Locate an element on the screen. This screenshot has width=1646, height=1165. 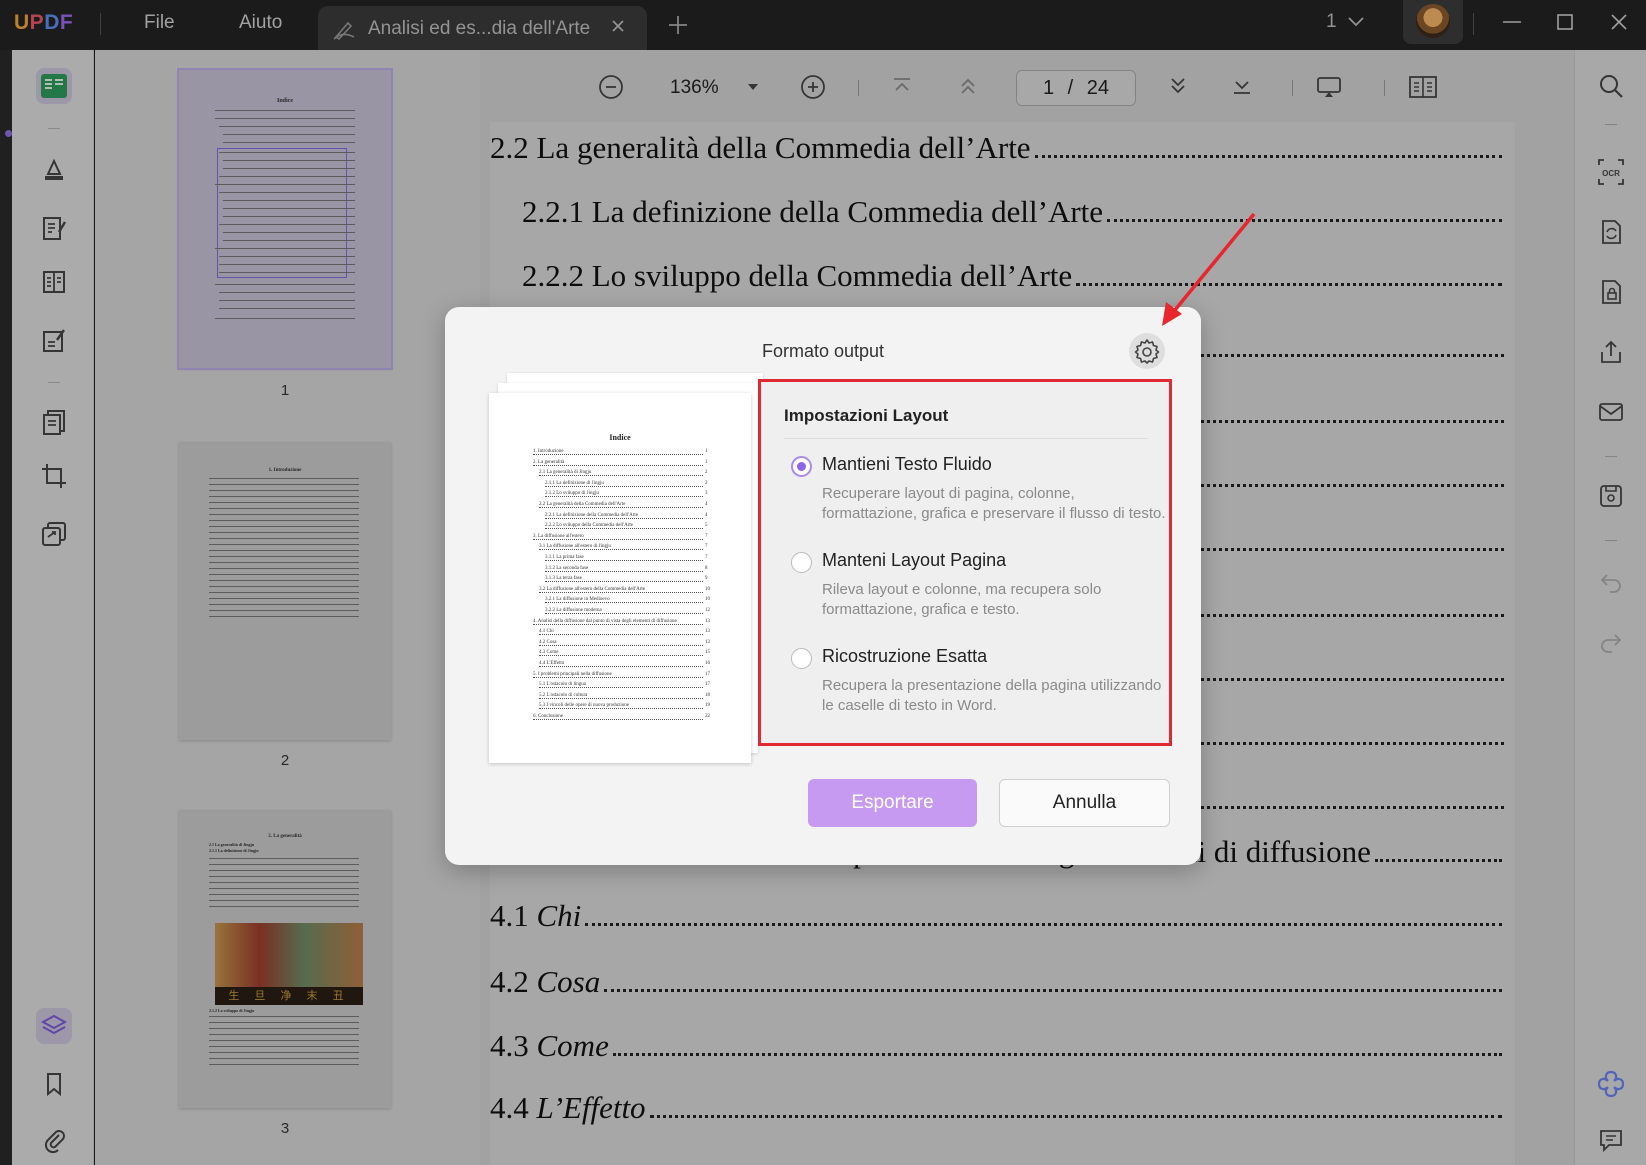
ocr-button: OCR is located at coordinates (1611, 172).